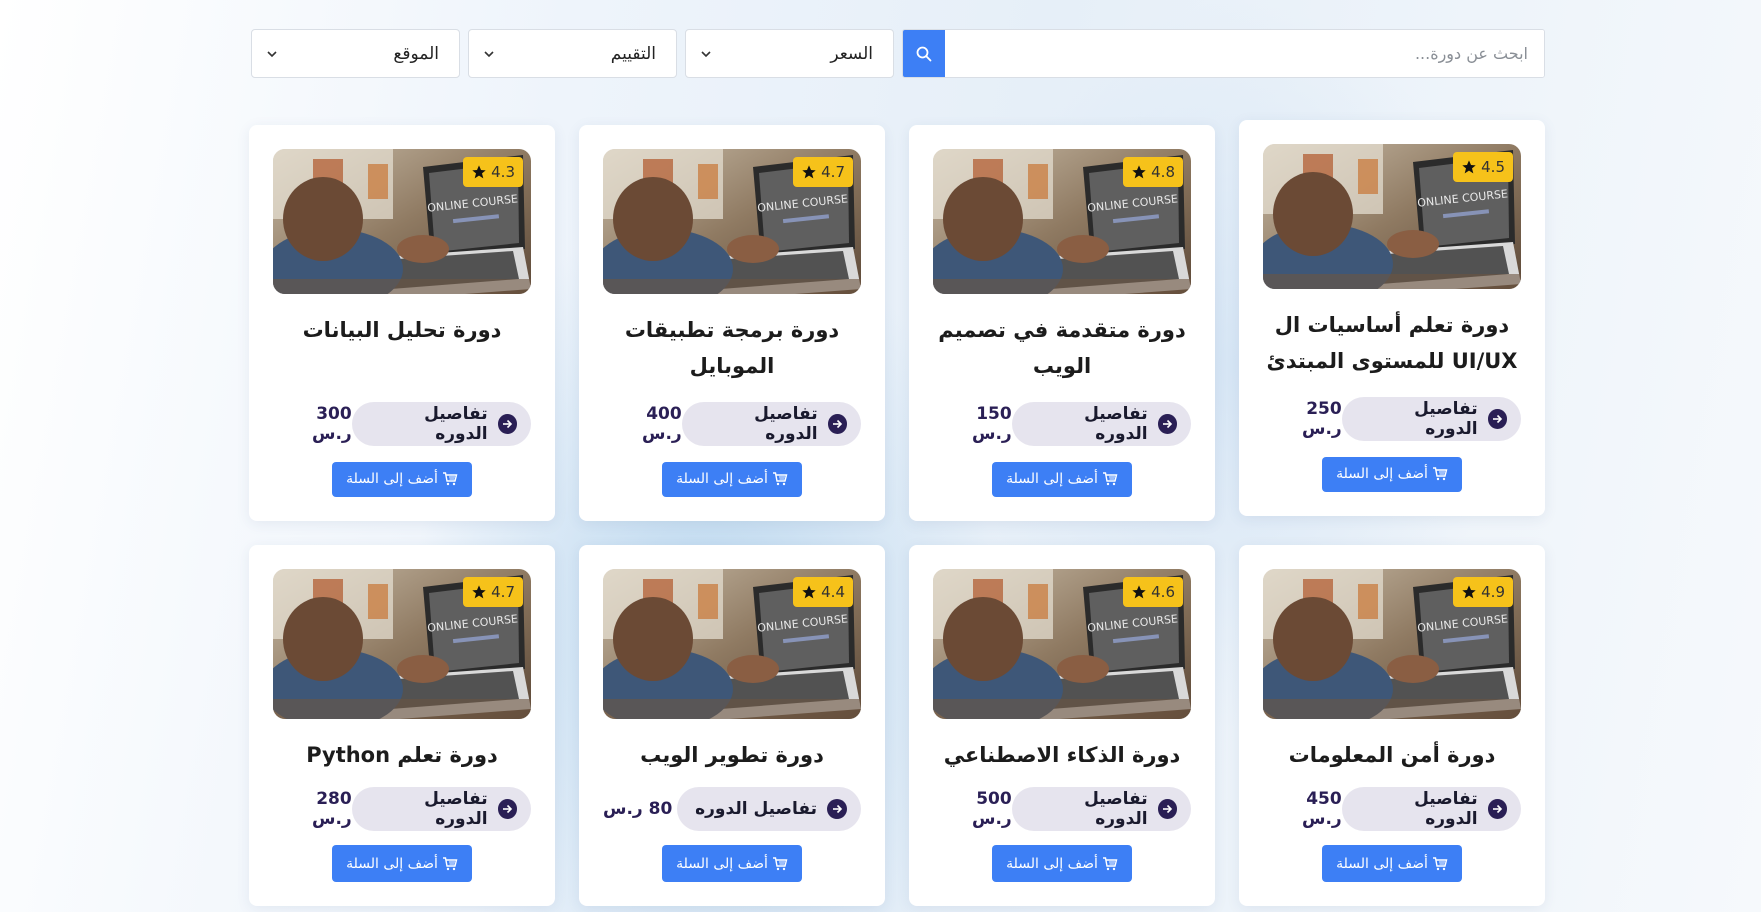 This screenshot has height=912, width=1761. I want to click on course-thumbnail: ONLINE COURSE 4.4, so click(732, 644).